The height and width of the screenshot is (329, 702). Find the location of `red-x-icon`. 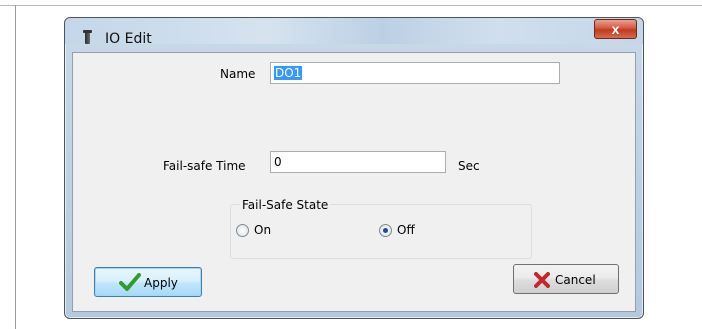

red-x-icon is located at coordinates (542, 280).